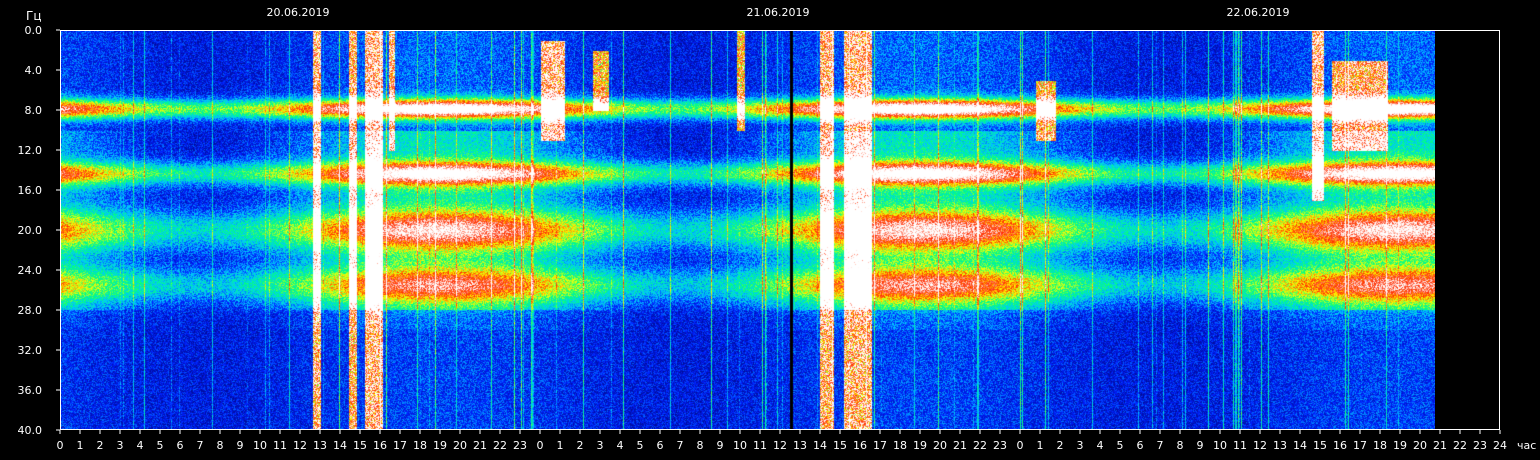  I want to click on date-label: 20.06.2019, so click(298, 12).